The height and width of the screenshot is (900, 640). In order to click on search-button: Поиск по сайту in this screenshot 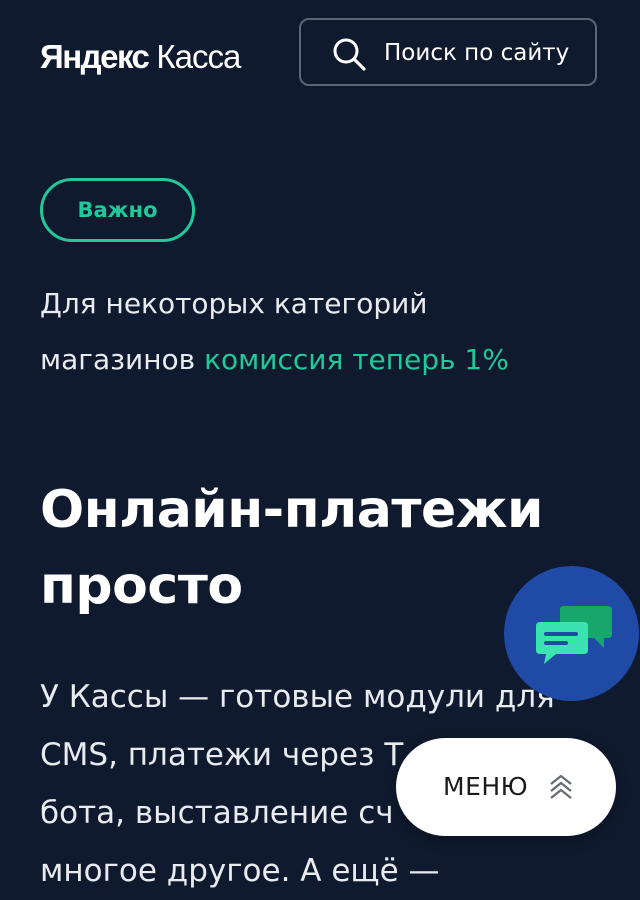, I will do `click(448, 52)`.